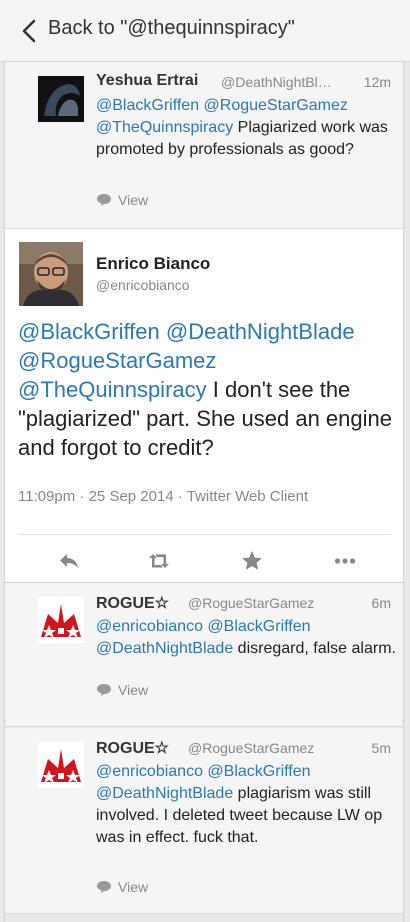  I want to click on favorite-button, so click(252, 561).